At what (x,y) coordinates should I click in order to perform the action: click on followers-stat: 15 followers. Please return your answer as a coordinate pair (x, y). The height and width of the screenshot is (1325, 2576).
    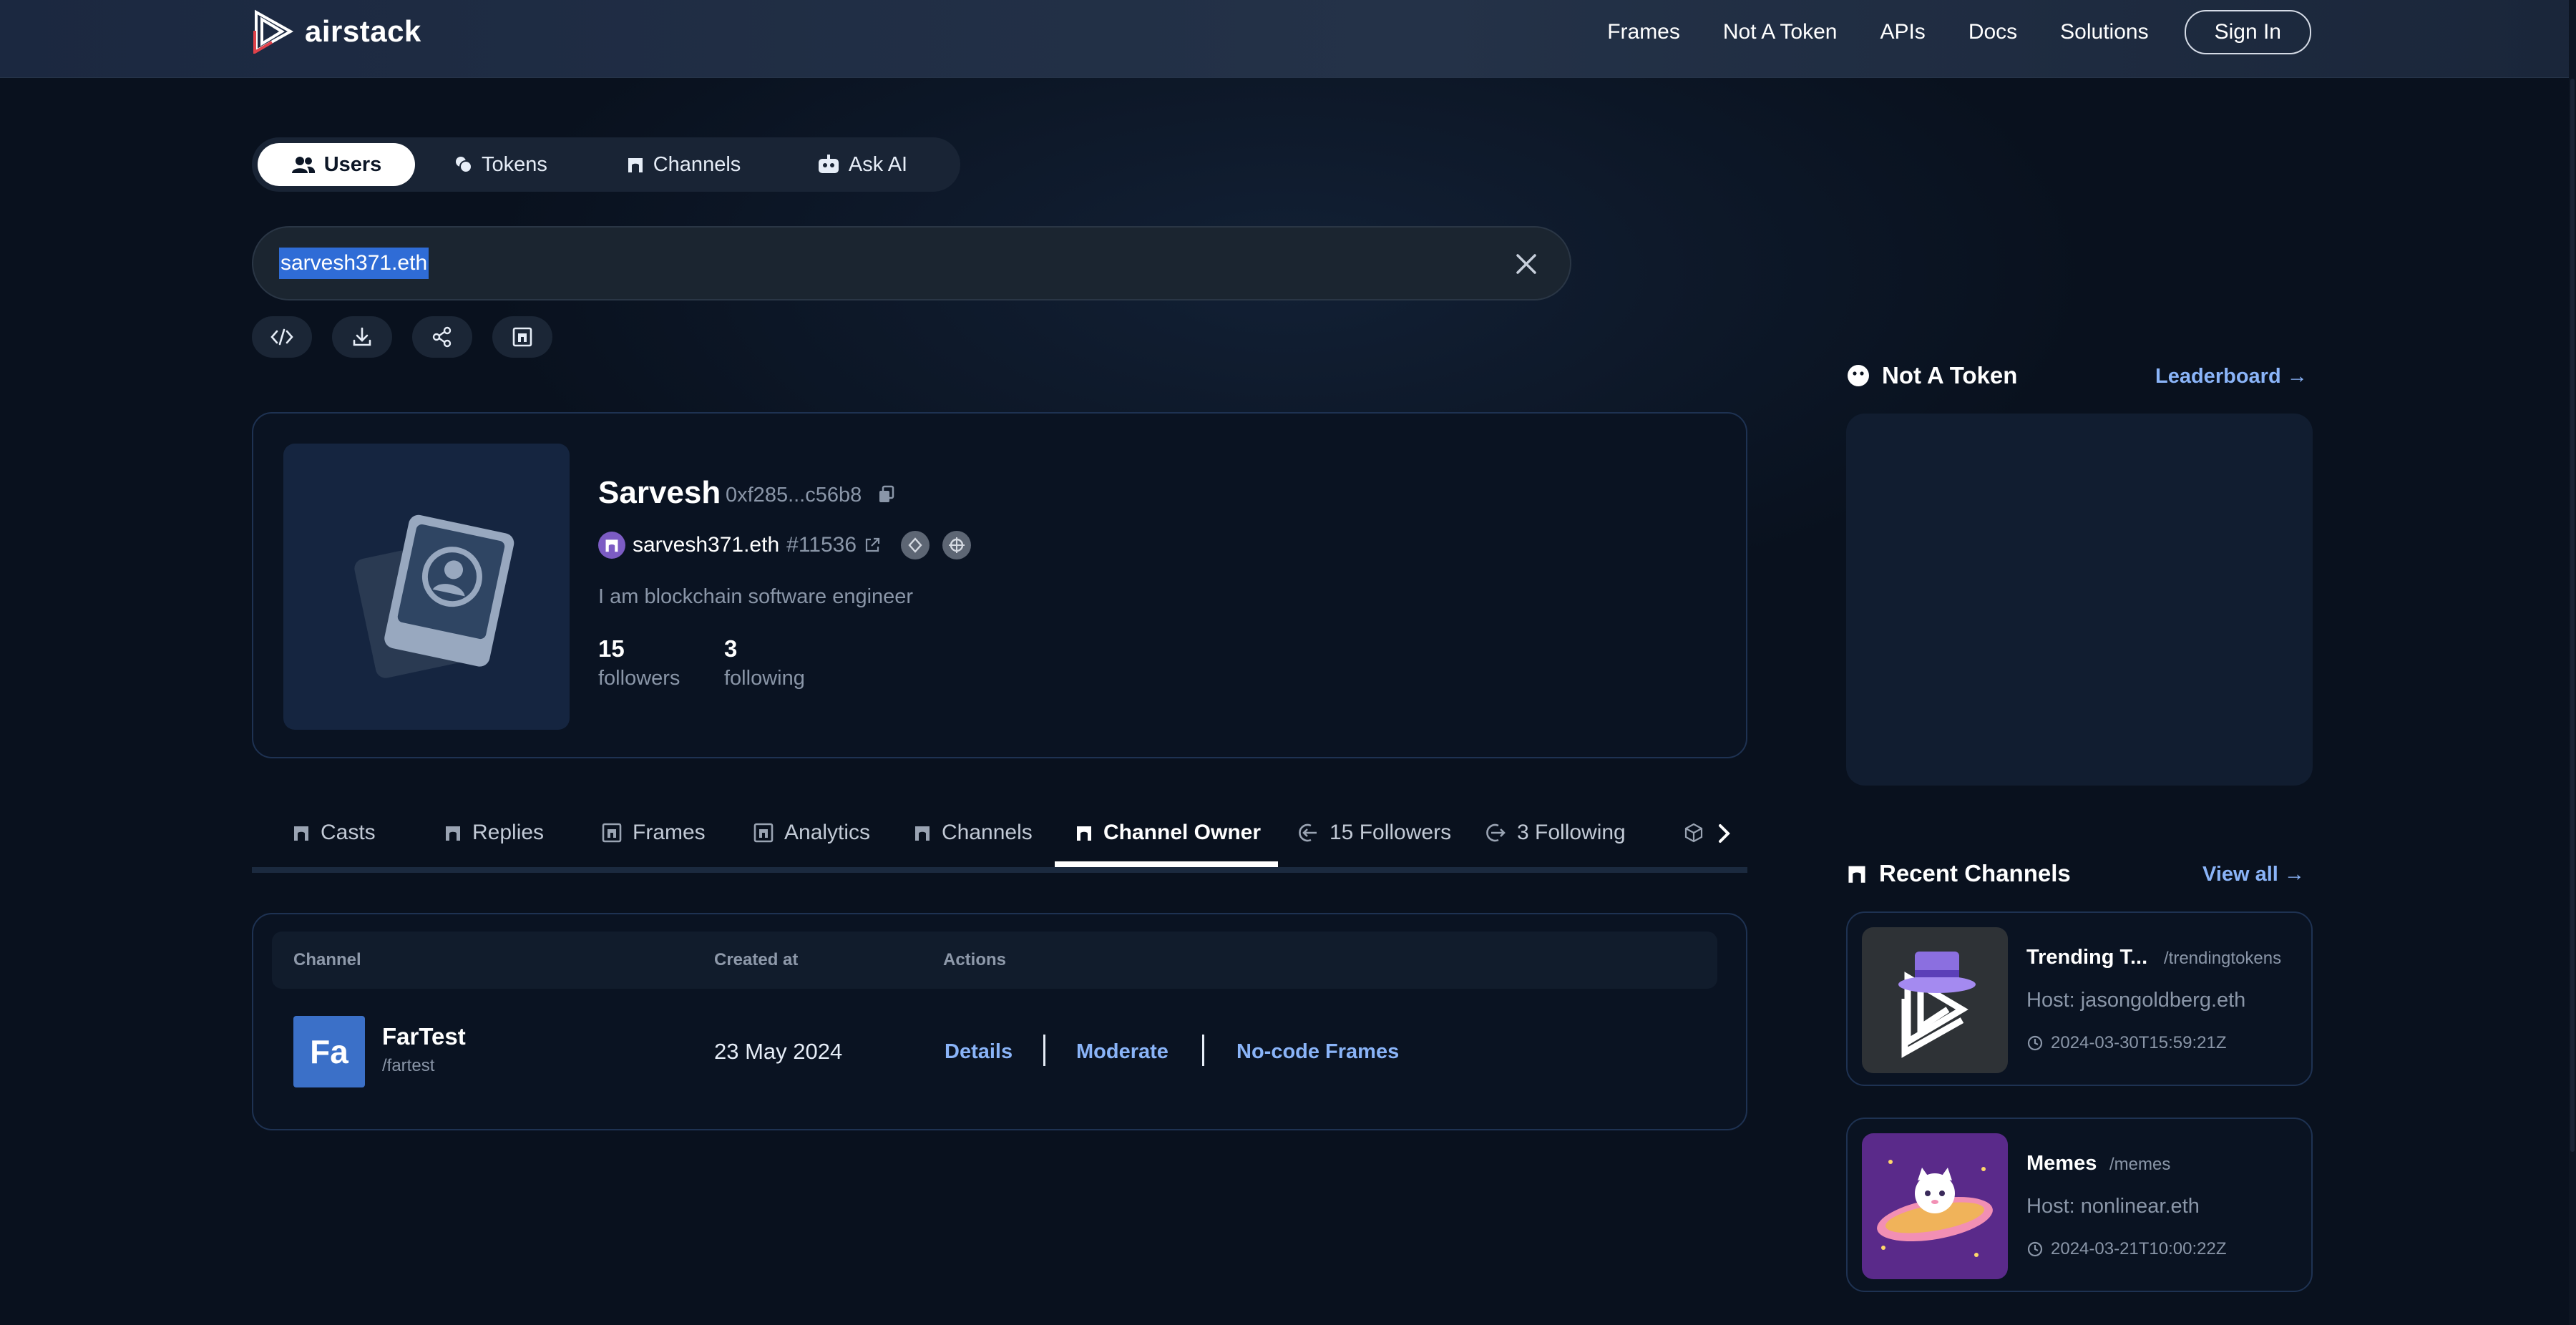
    Looking at the image, I should click on (639, 663).